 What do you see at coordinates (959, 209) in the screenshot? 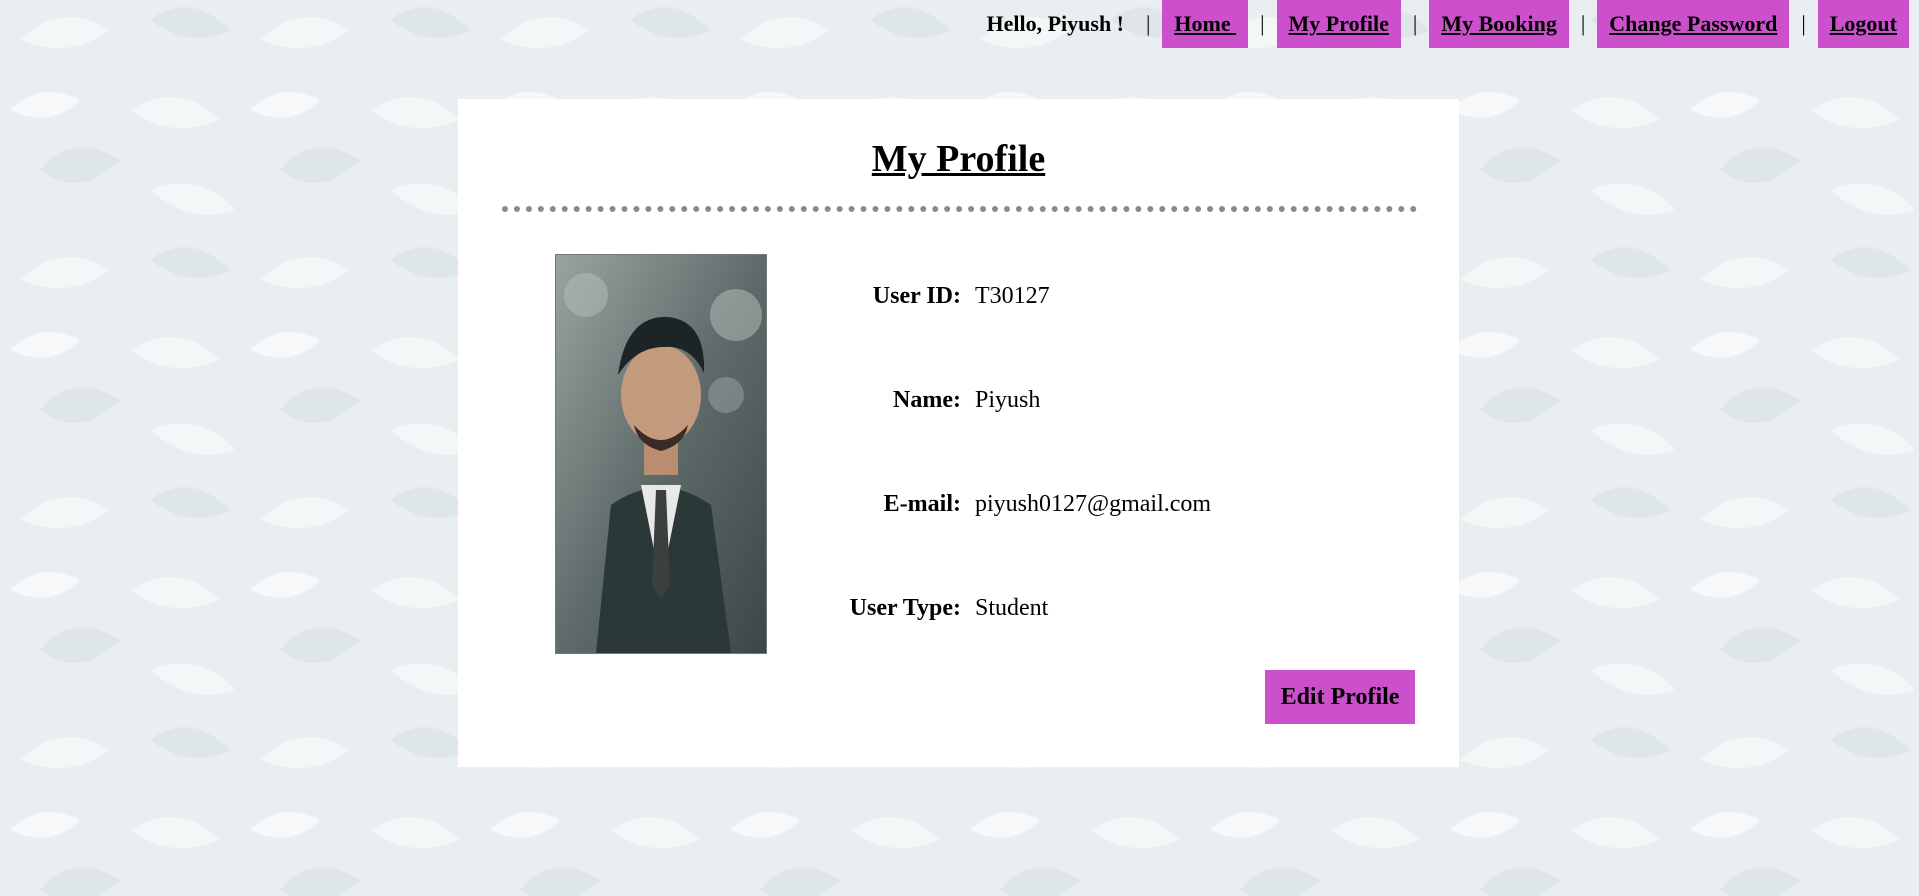
I see `dotted-divider` at bounding box center [959, 209].